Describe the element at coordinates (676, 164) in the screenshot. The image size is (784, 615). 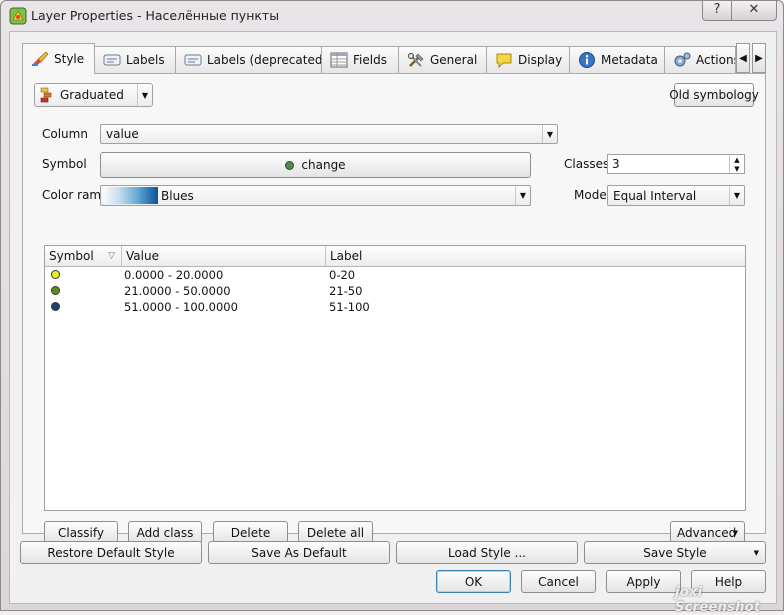
I see `classes-spinbox: 3 ▲ ▼` at that location.